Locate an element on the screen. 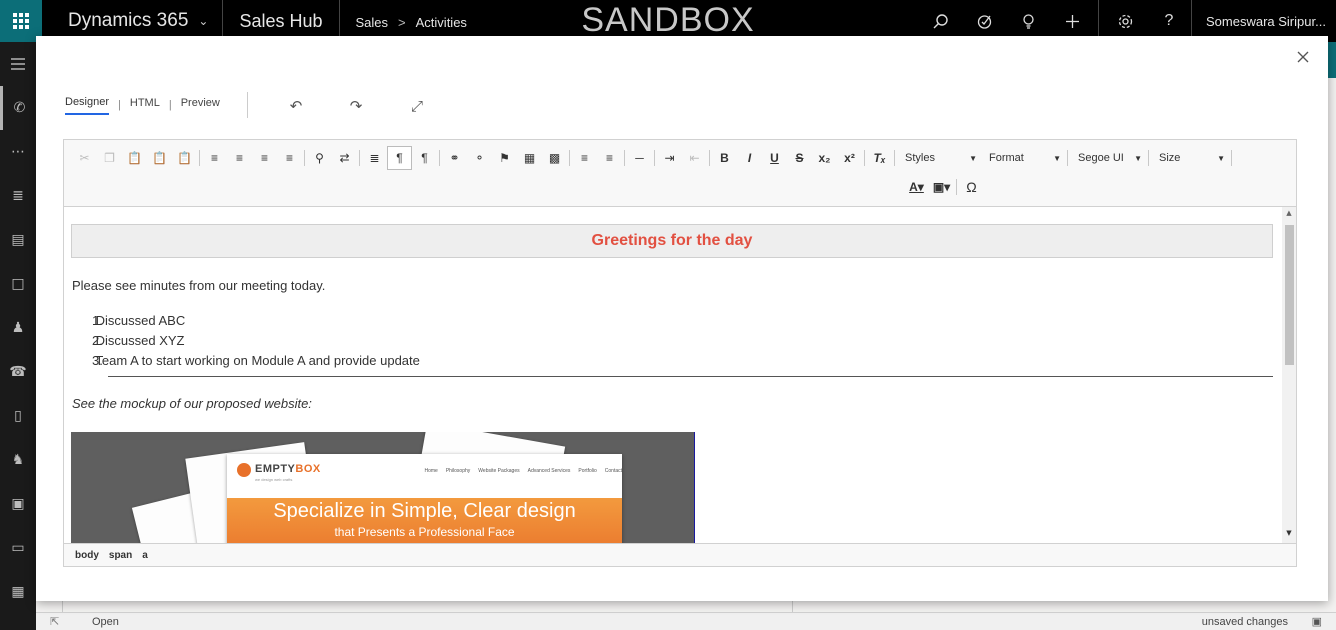  strikethrough-icon: S is located at coordinates (799, 158).